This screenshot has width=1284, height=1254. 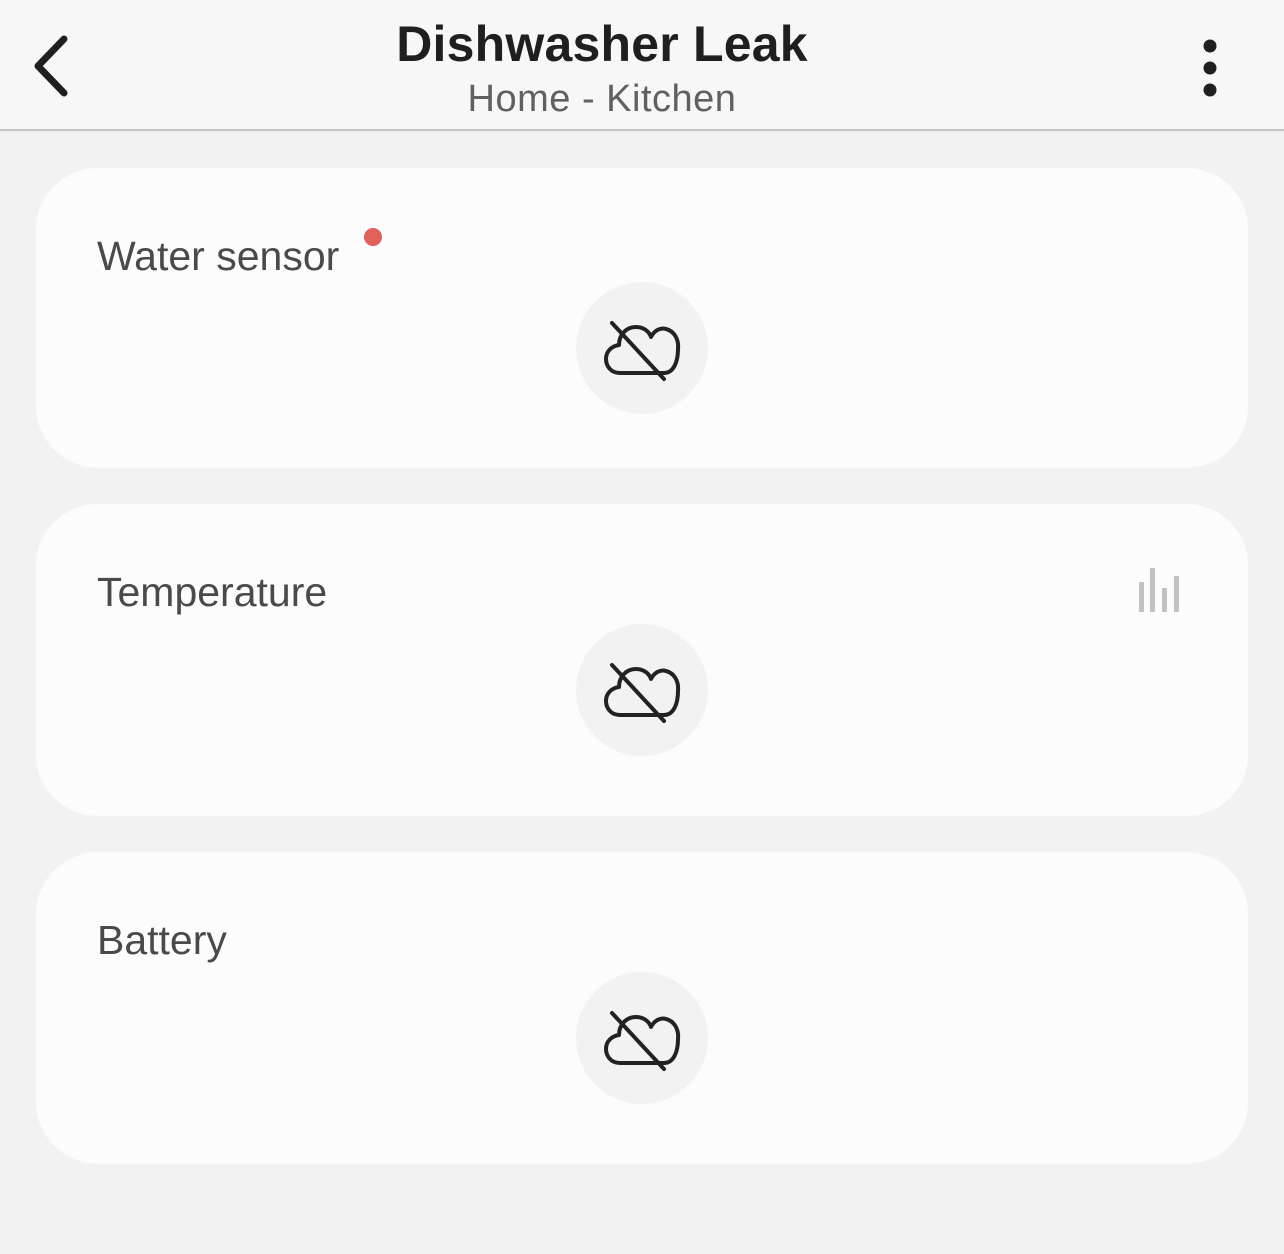 I want to click on more-options-button, so click(x=1210, y=68).